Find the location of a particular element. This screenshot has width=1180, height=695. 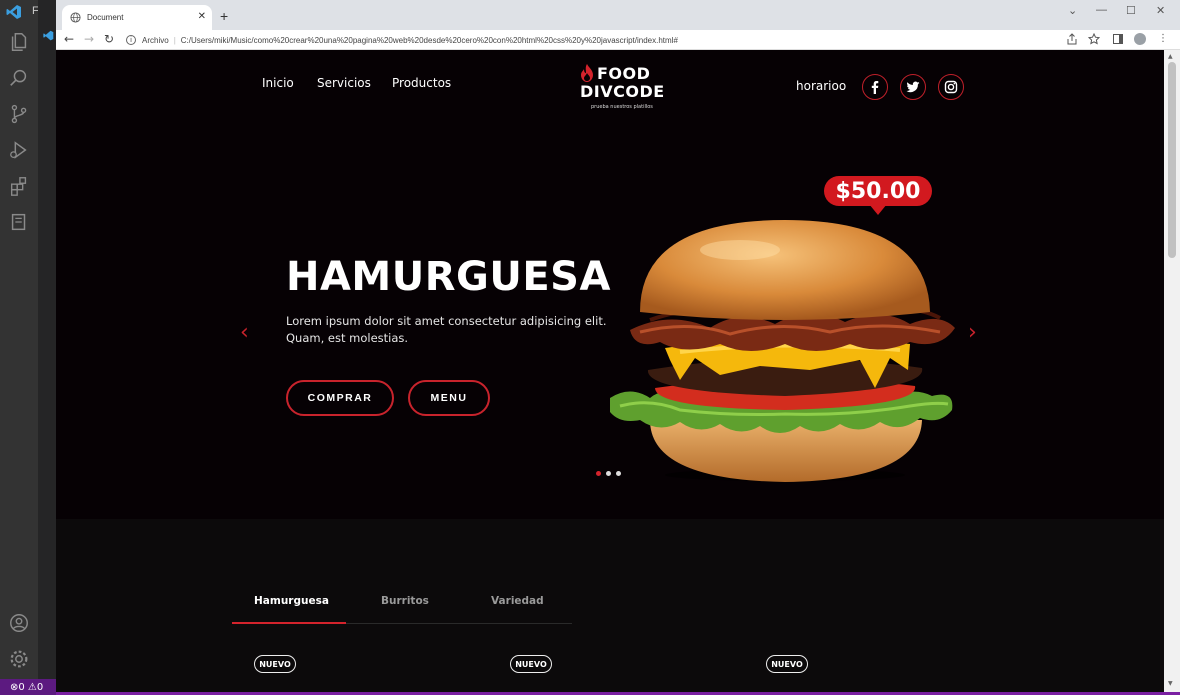

burger-image is located at coordinates (782, 351).